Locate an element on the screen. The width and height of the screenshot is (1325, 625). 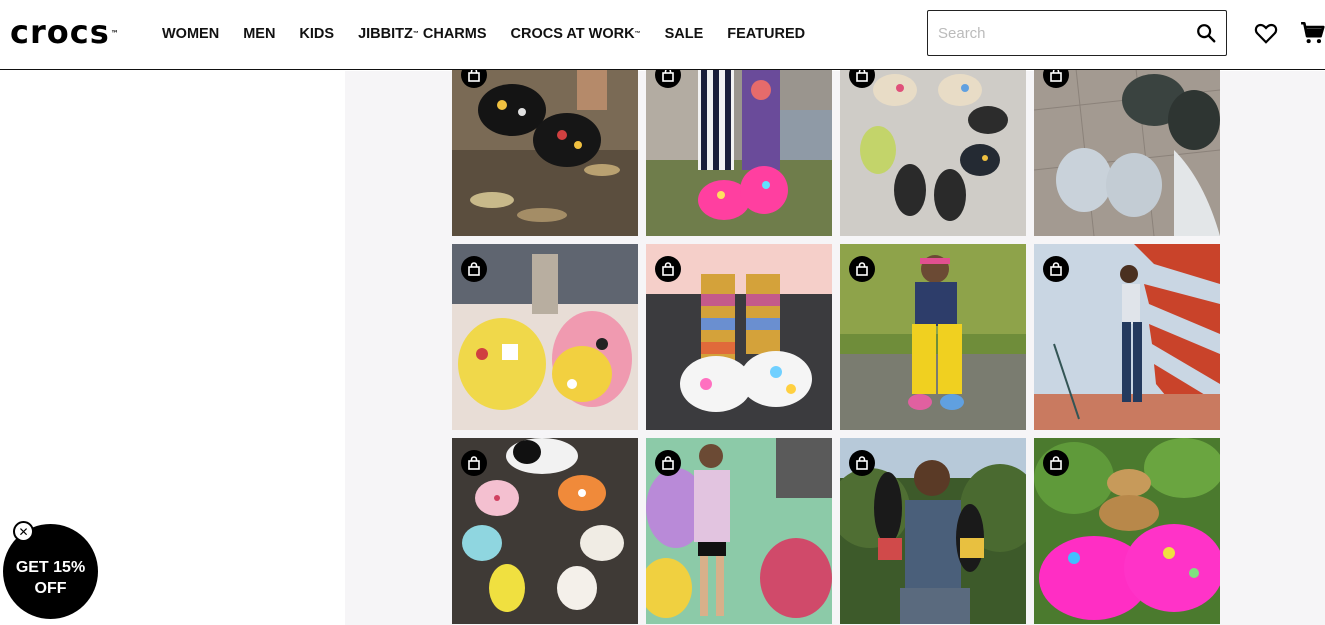
nav-label: MEN is located at coordinates (259, 34).